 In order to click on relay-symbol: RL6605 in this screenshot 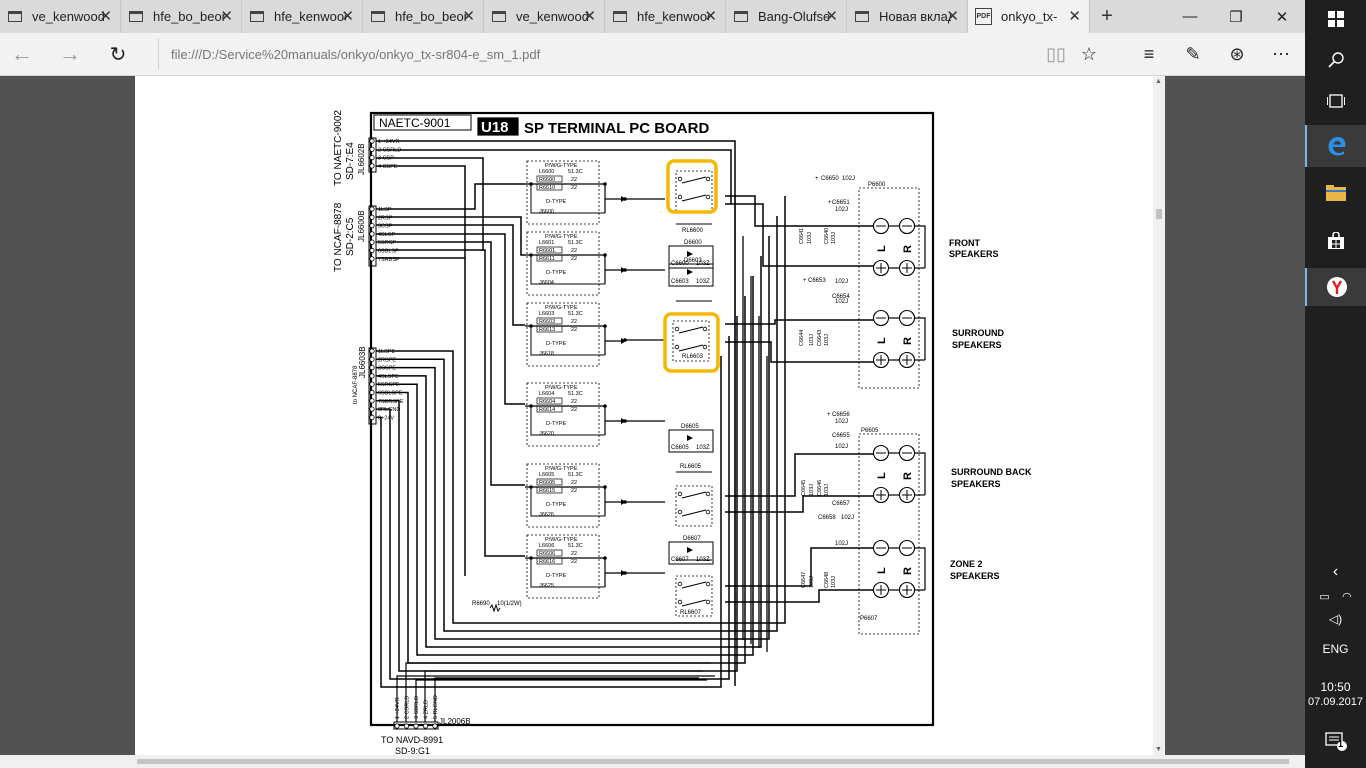, I will do `click(694, 495)`.